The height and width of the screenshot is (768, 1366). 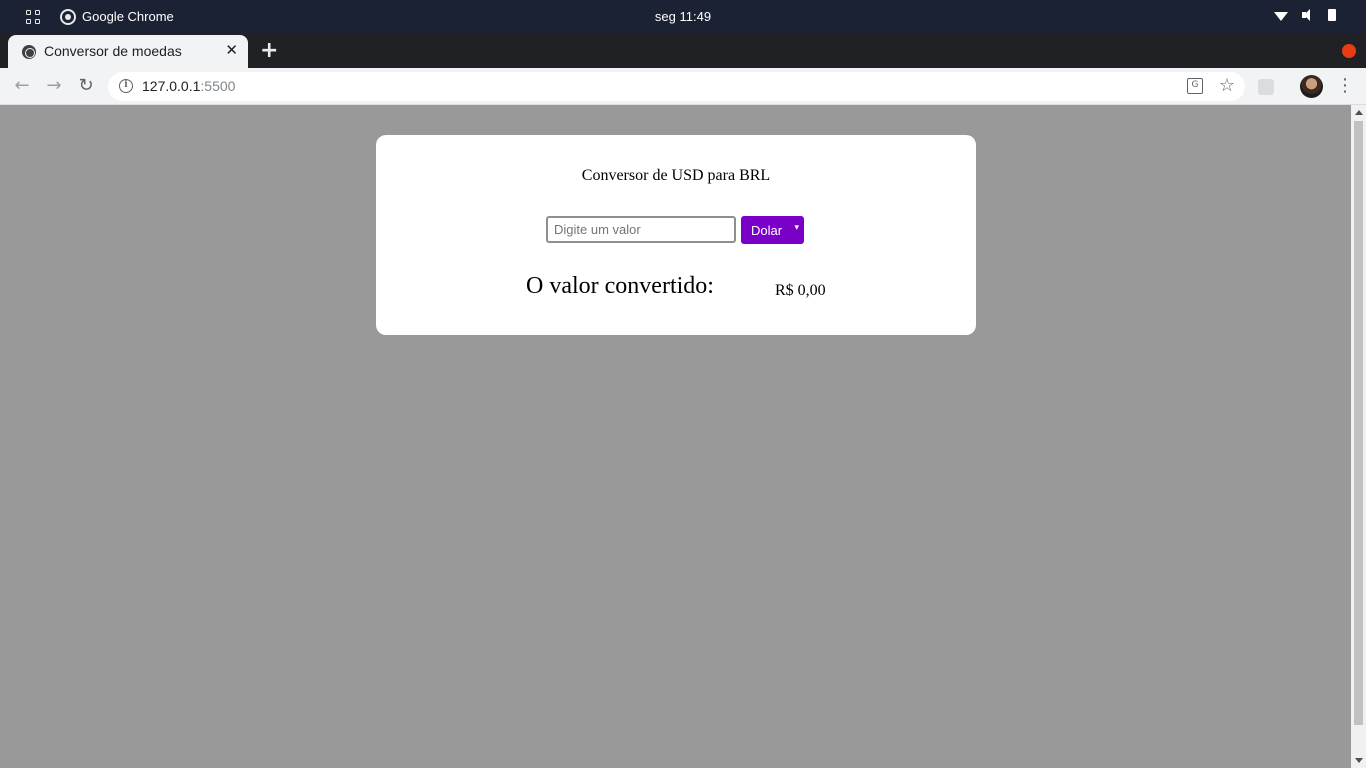 I want to click on system-tray, so click(x=1305, y=15).